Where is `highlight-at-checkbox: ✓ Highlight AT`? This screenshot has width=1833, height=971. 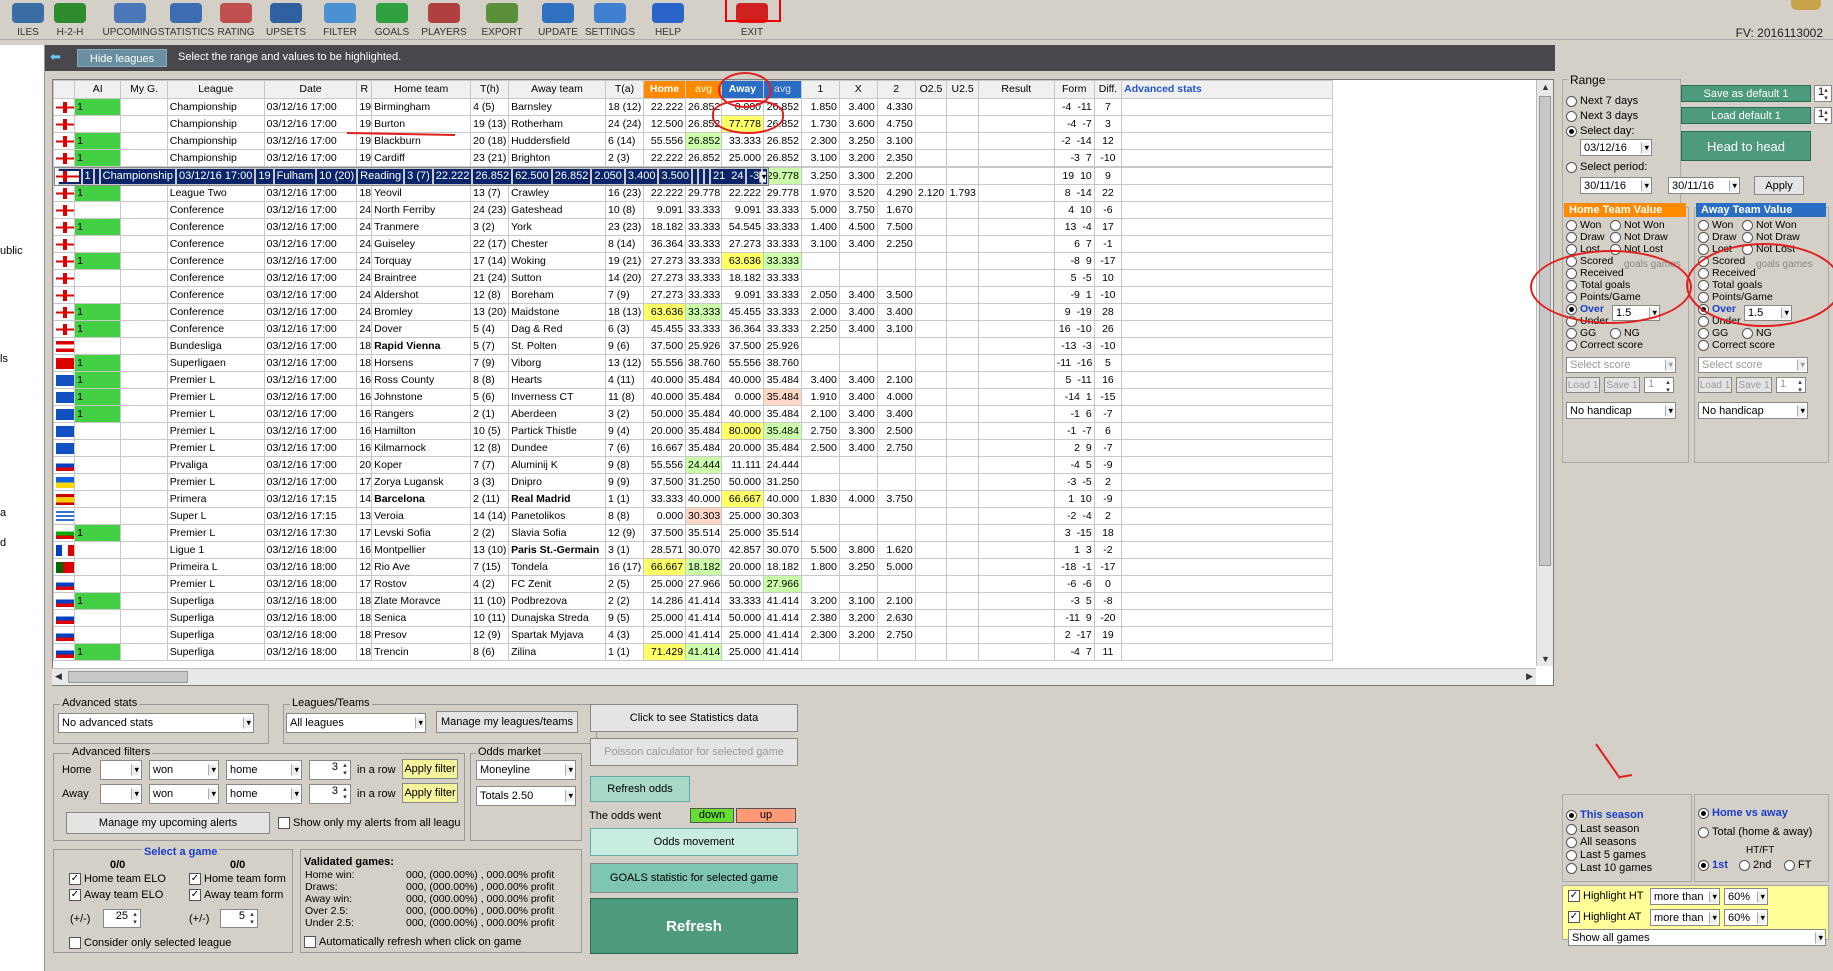 highlight-at-checkbox: ✓ Highlight AT is located at coordinates (1605, 917).